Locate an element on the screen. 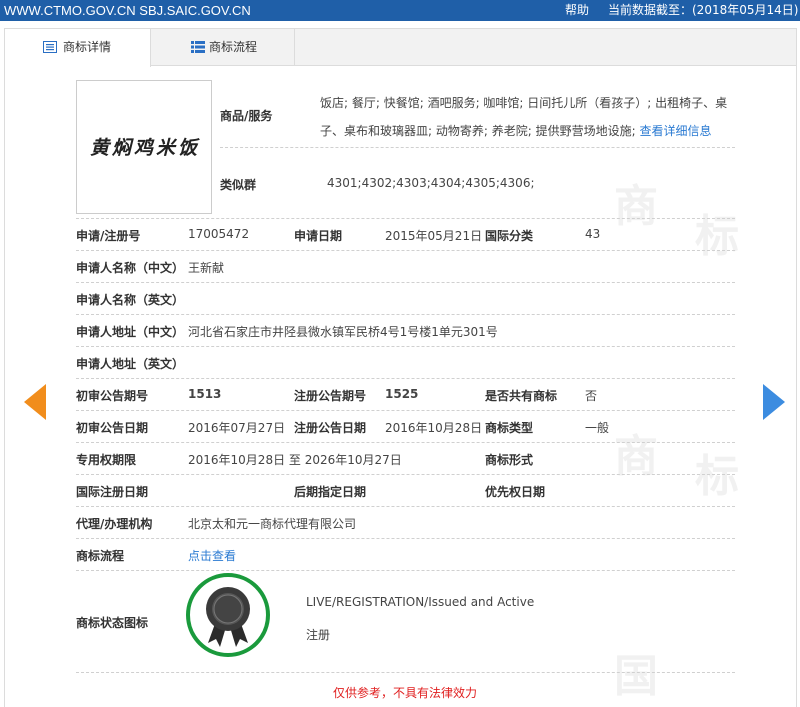  status-chinese: 注册 is located at coordinates (318, 635).